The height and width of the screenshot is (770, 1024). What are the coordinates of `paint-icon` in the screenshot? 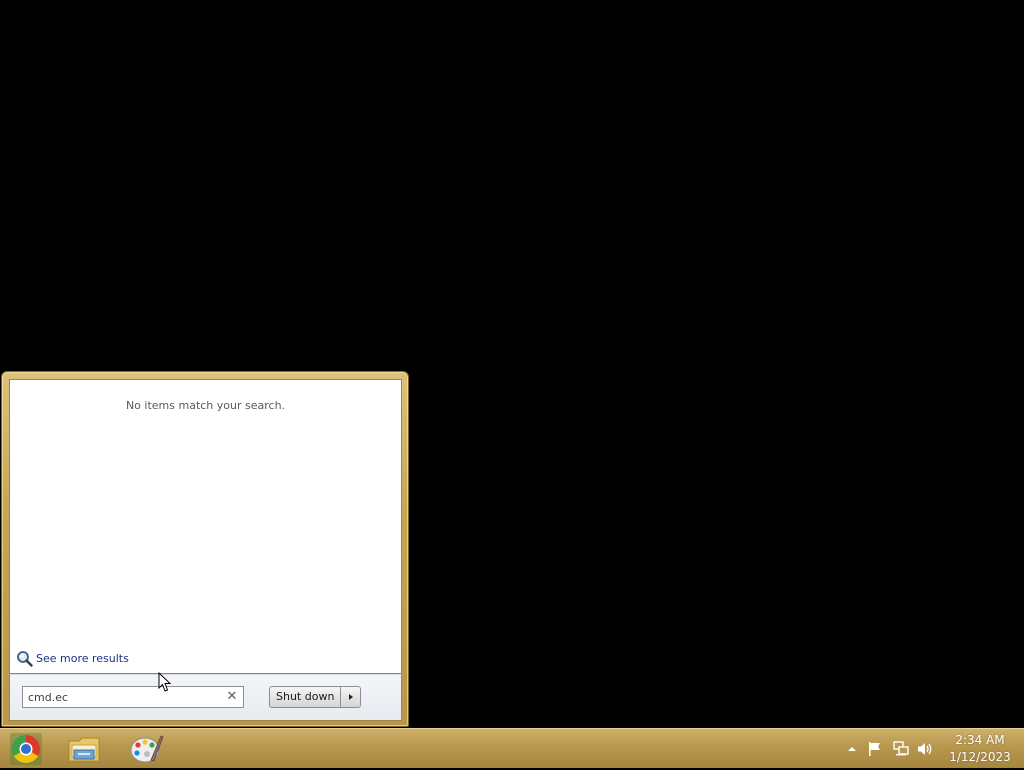 It's located at (145, 752).